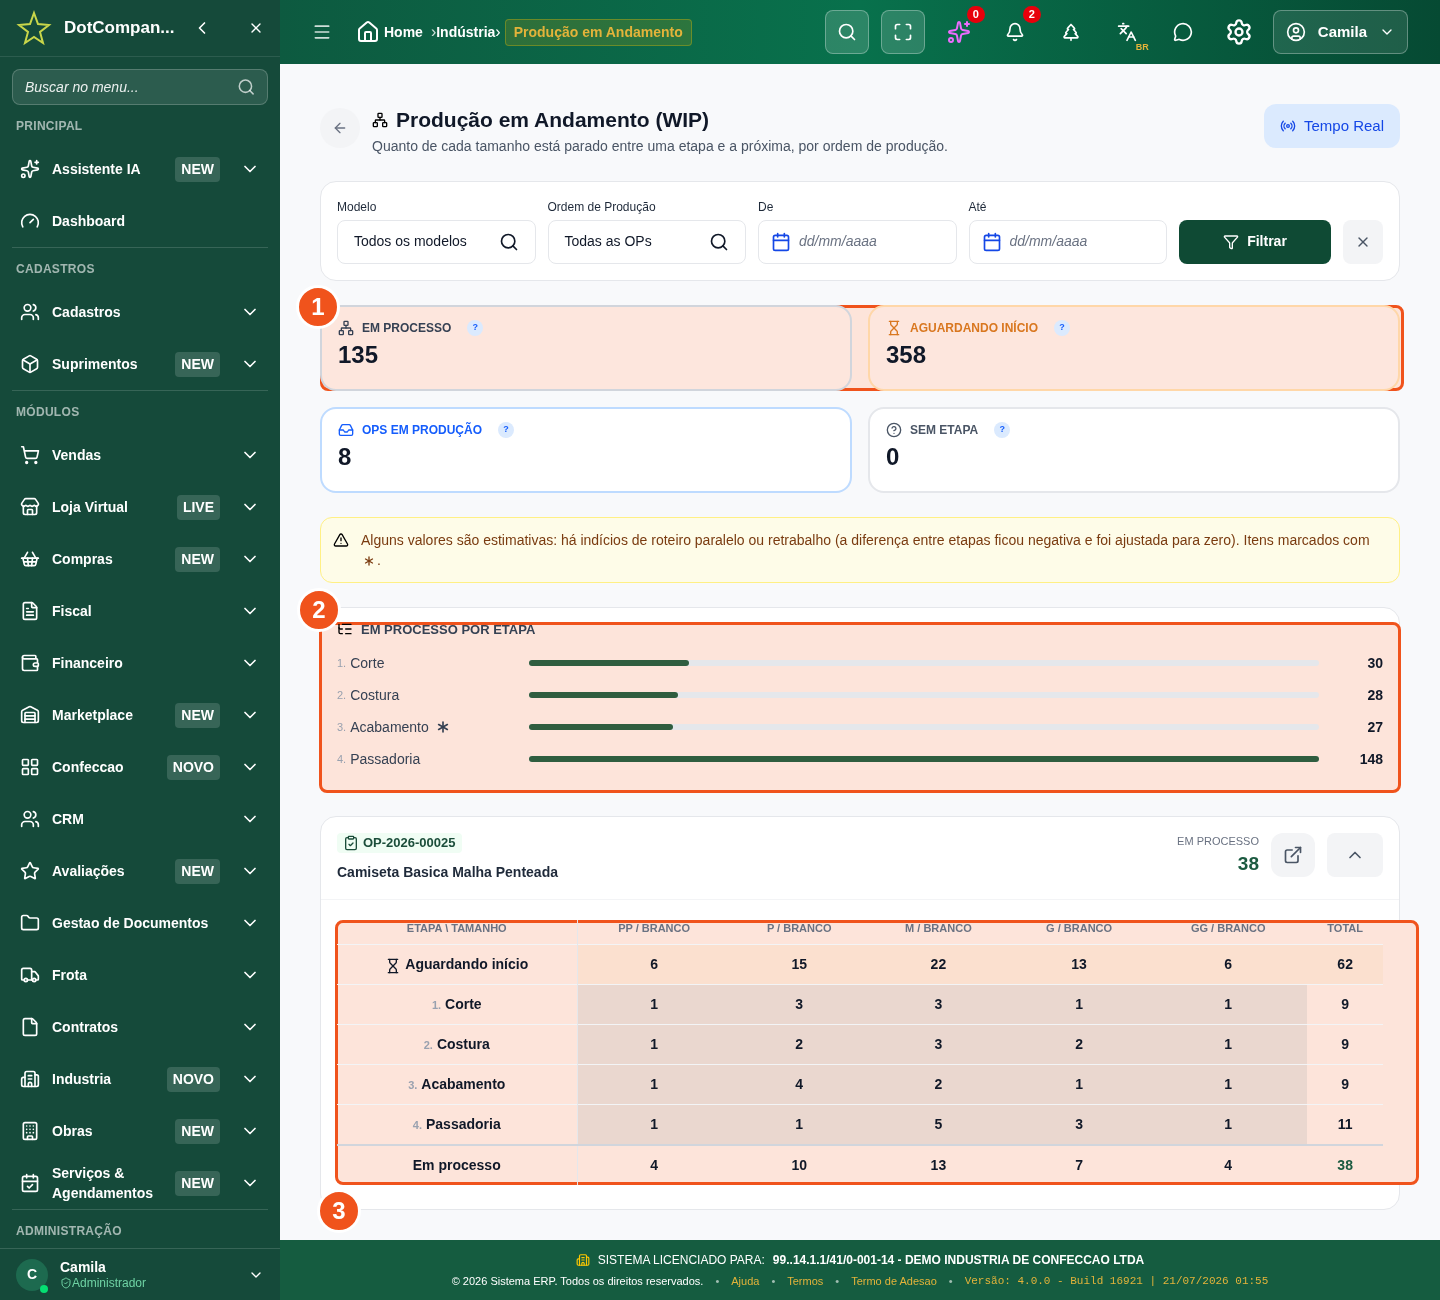 The image size is (1440, 1300). What do you see at coordinates (140, 364) in the screenshot?
I see `sidebar-item: Suprimentos NEW` at bounding box center [140, 364].